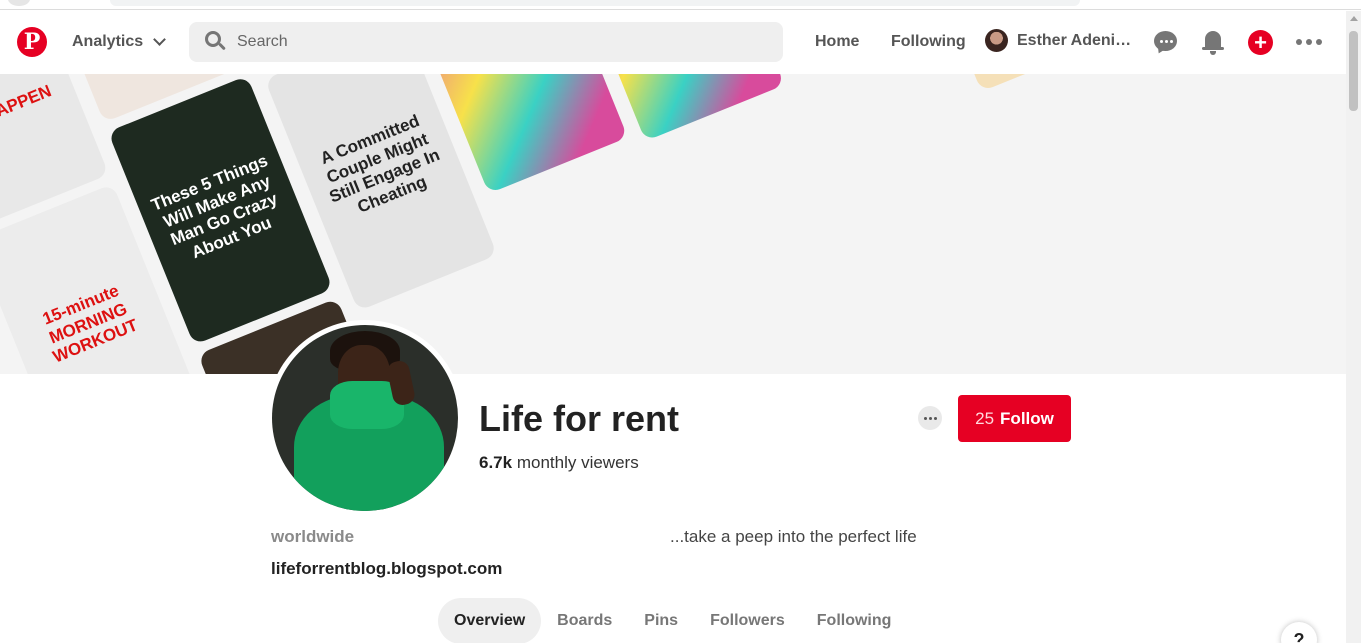 This screenshot has height=643, width=1361. I want to click on viewers-count: 6.7k, so click(496, 462).